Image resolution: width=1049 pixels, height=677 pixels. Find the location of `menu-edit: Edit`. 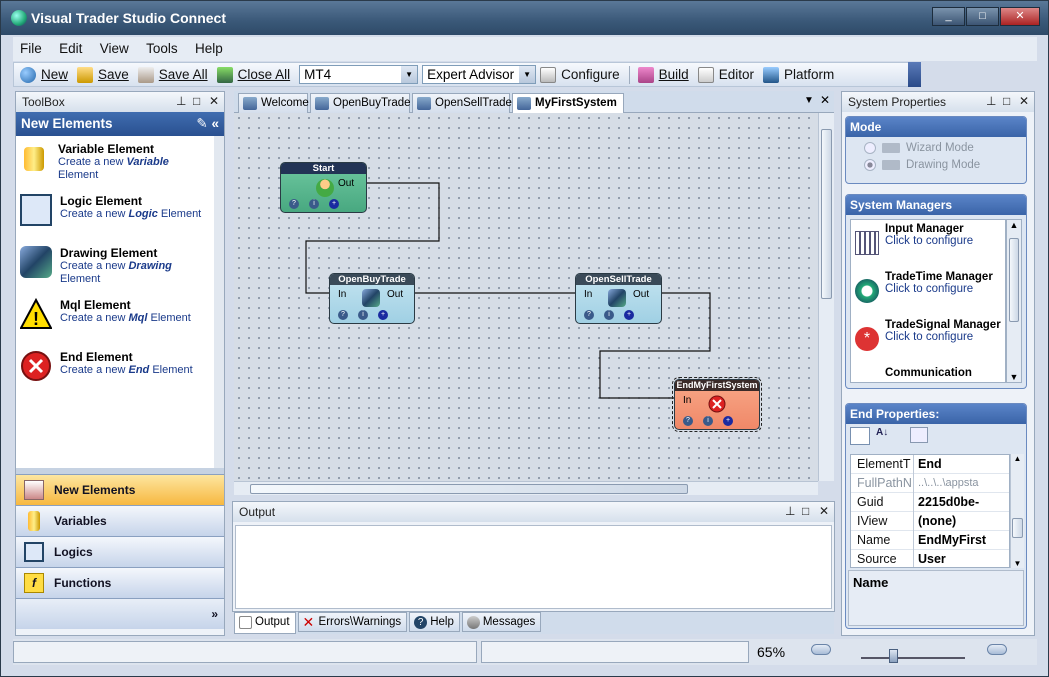

menu-edit: Edit is located at coordinates (70, 46).